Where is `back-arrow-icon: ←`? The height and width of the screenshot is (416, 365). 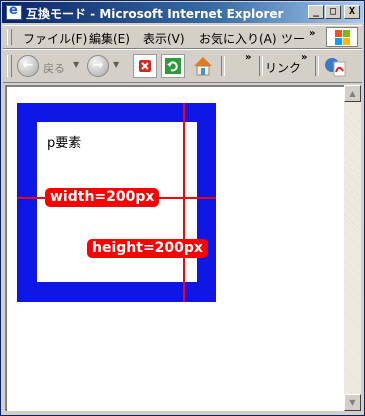 back-arrow-icon: ← is located at coordinates (28, 65).